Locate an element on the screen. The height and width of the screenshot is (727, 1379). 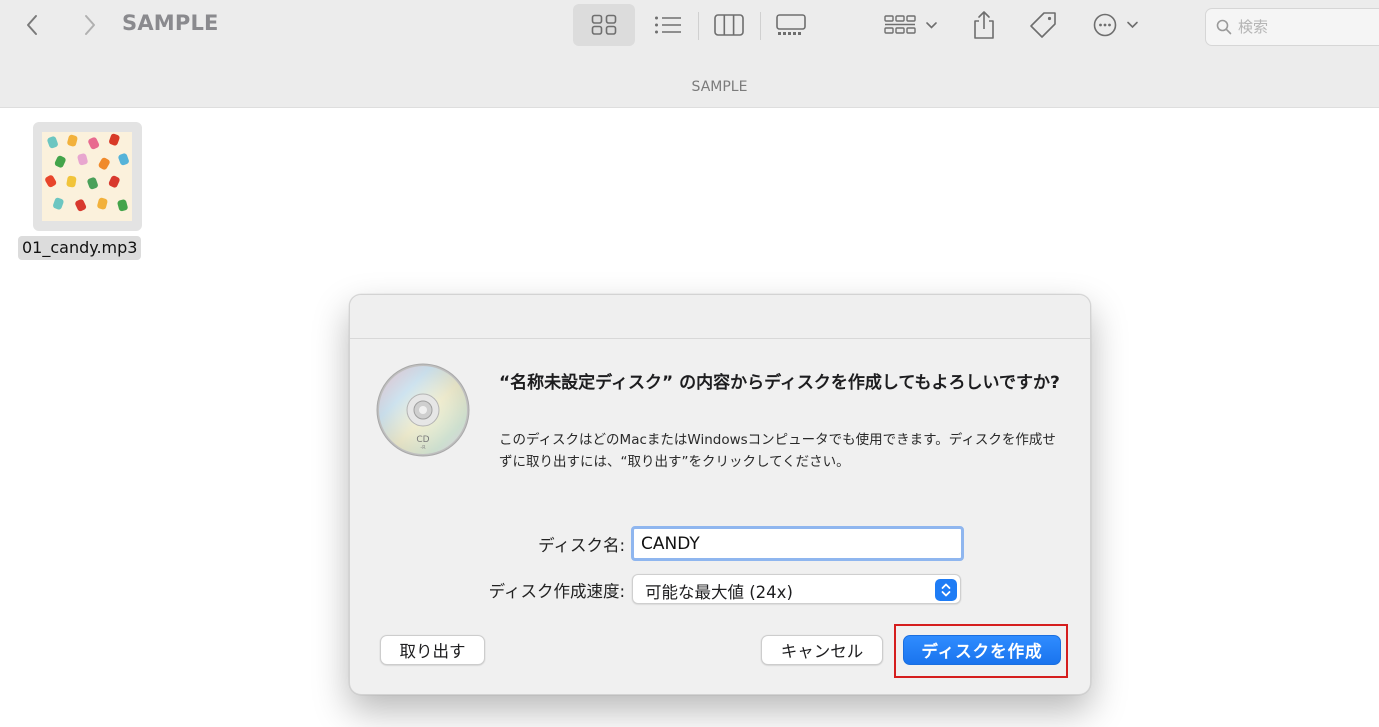
dialog-titlebar is located at coordinates (720, 317).